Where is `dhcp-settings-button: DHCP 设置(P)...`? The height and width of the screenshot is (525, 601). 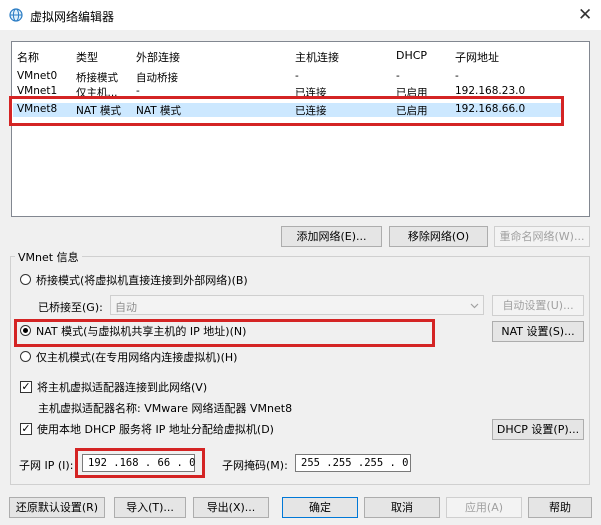 dhcp-settings-button: DHCP 设置(P)... is located at coordinates (538, 429).